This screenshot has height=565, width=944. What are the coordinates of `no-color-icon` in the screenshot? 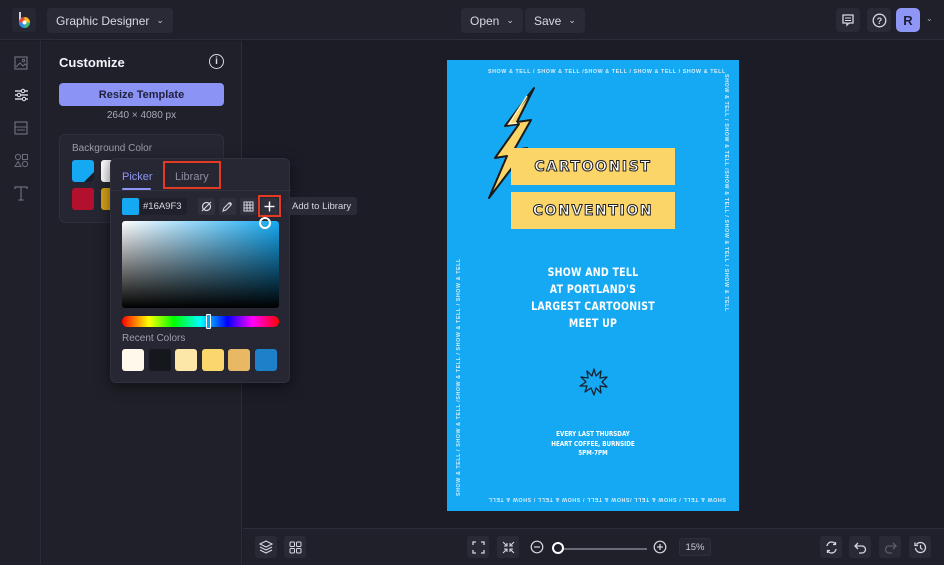 It's located at (206, 206).